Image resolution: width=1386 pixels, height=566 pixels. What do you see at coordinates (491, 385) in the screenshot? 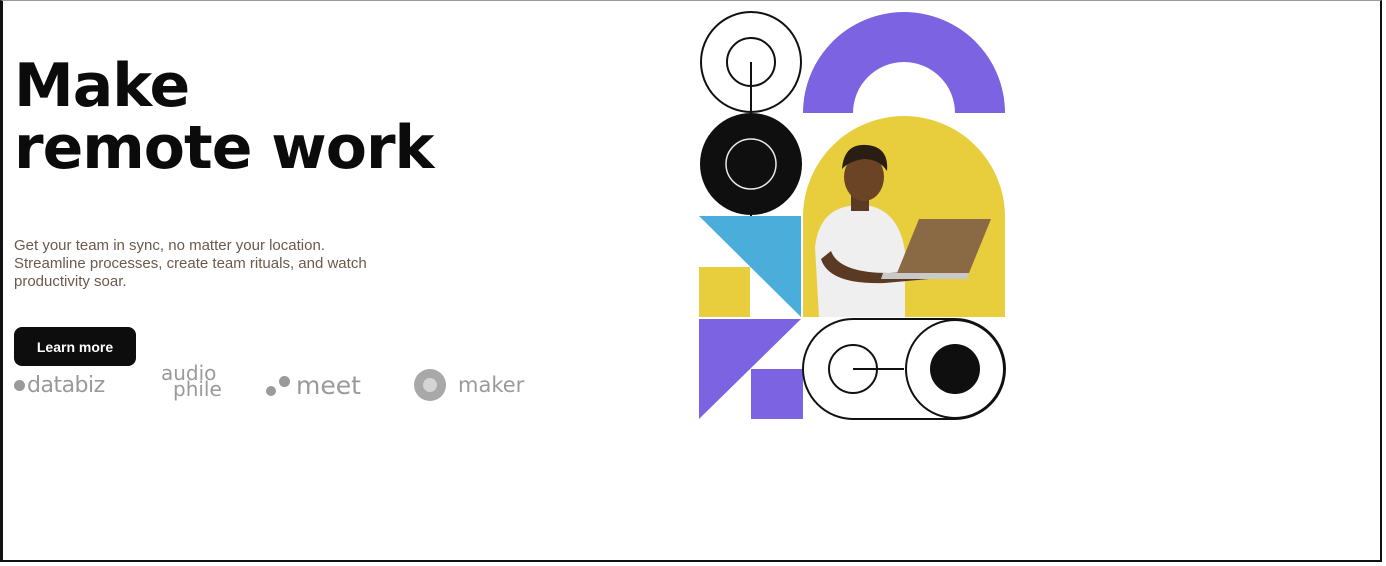
I see `maker-wordmark: maker` at bounding box center [491, 385].